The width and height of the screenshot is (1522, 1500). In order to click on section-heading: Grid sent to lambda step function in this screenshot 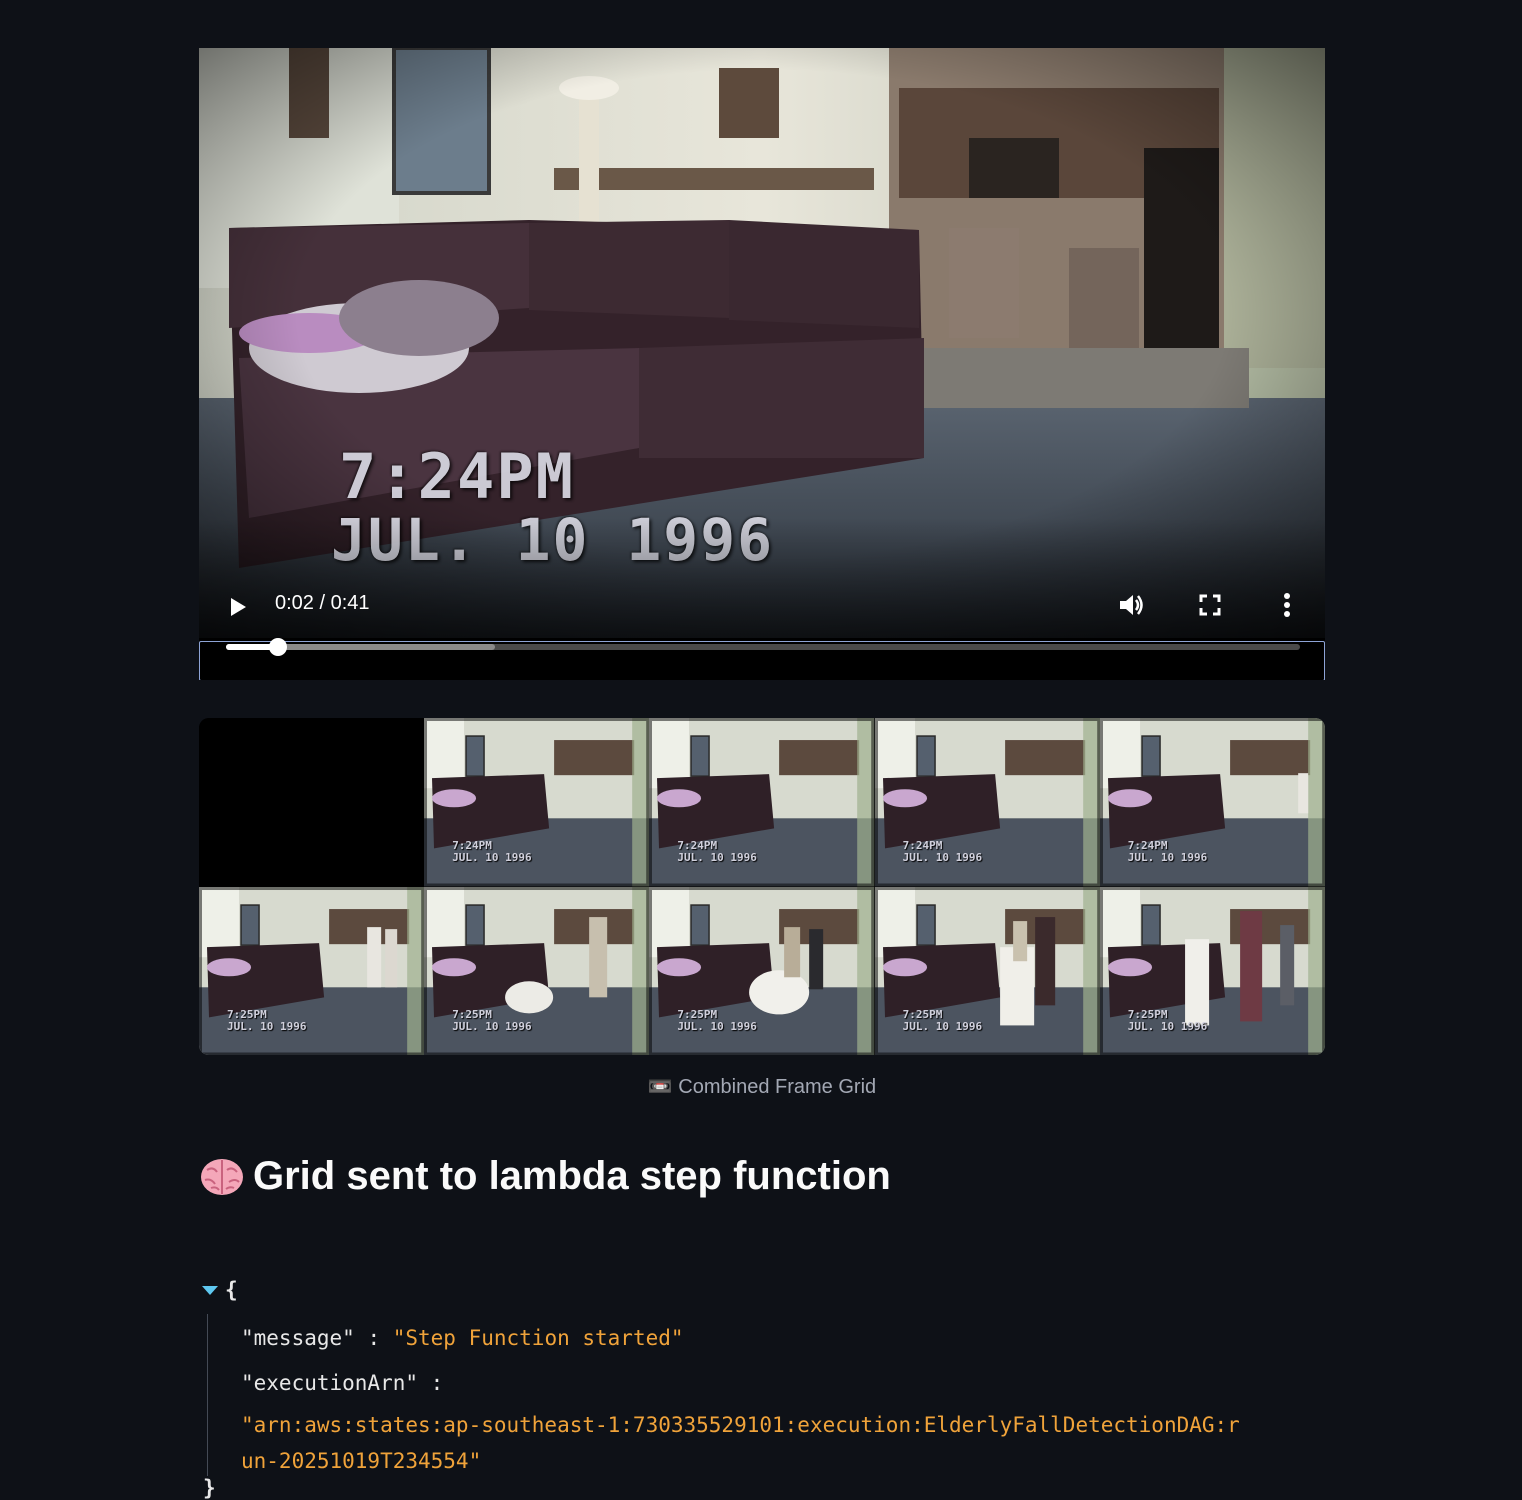, I will do `click(545, 1176)`.